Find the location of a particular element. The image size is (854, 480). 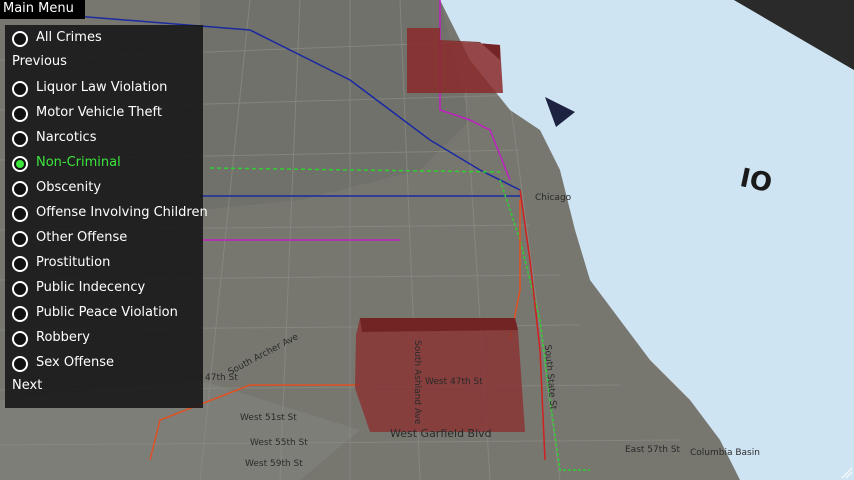

filter-item: Public Indecency is located at coordinates (104, 288).